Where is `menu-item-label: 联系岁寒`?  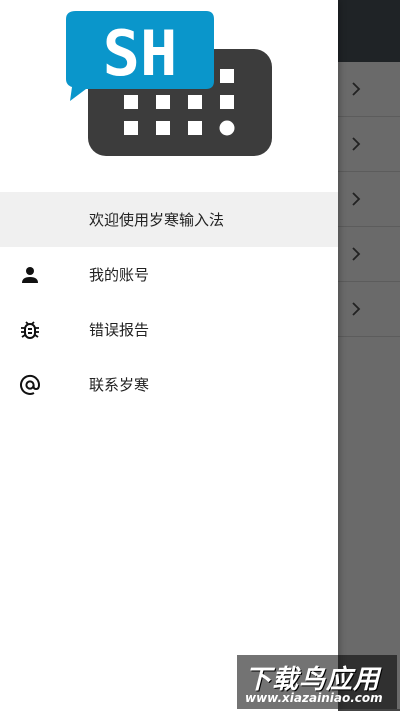 menu-item-label: 联系岁寒 is located at coordinates (119, 385).